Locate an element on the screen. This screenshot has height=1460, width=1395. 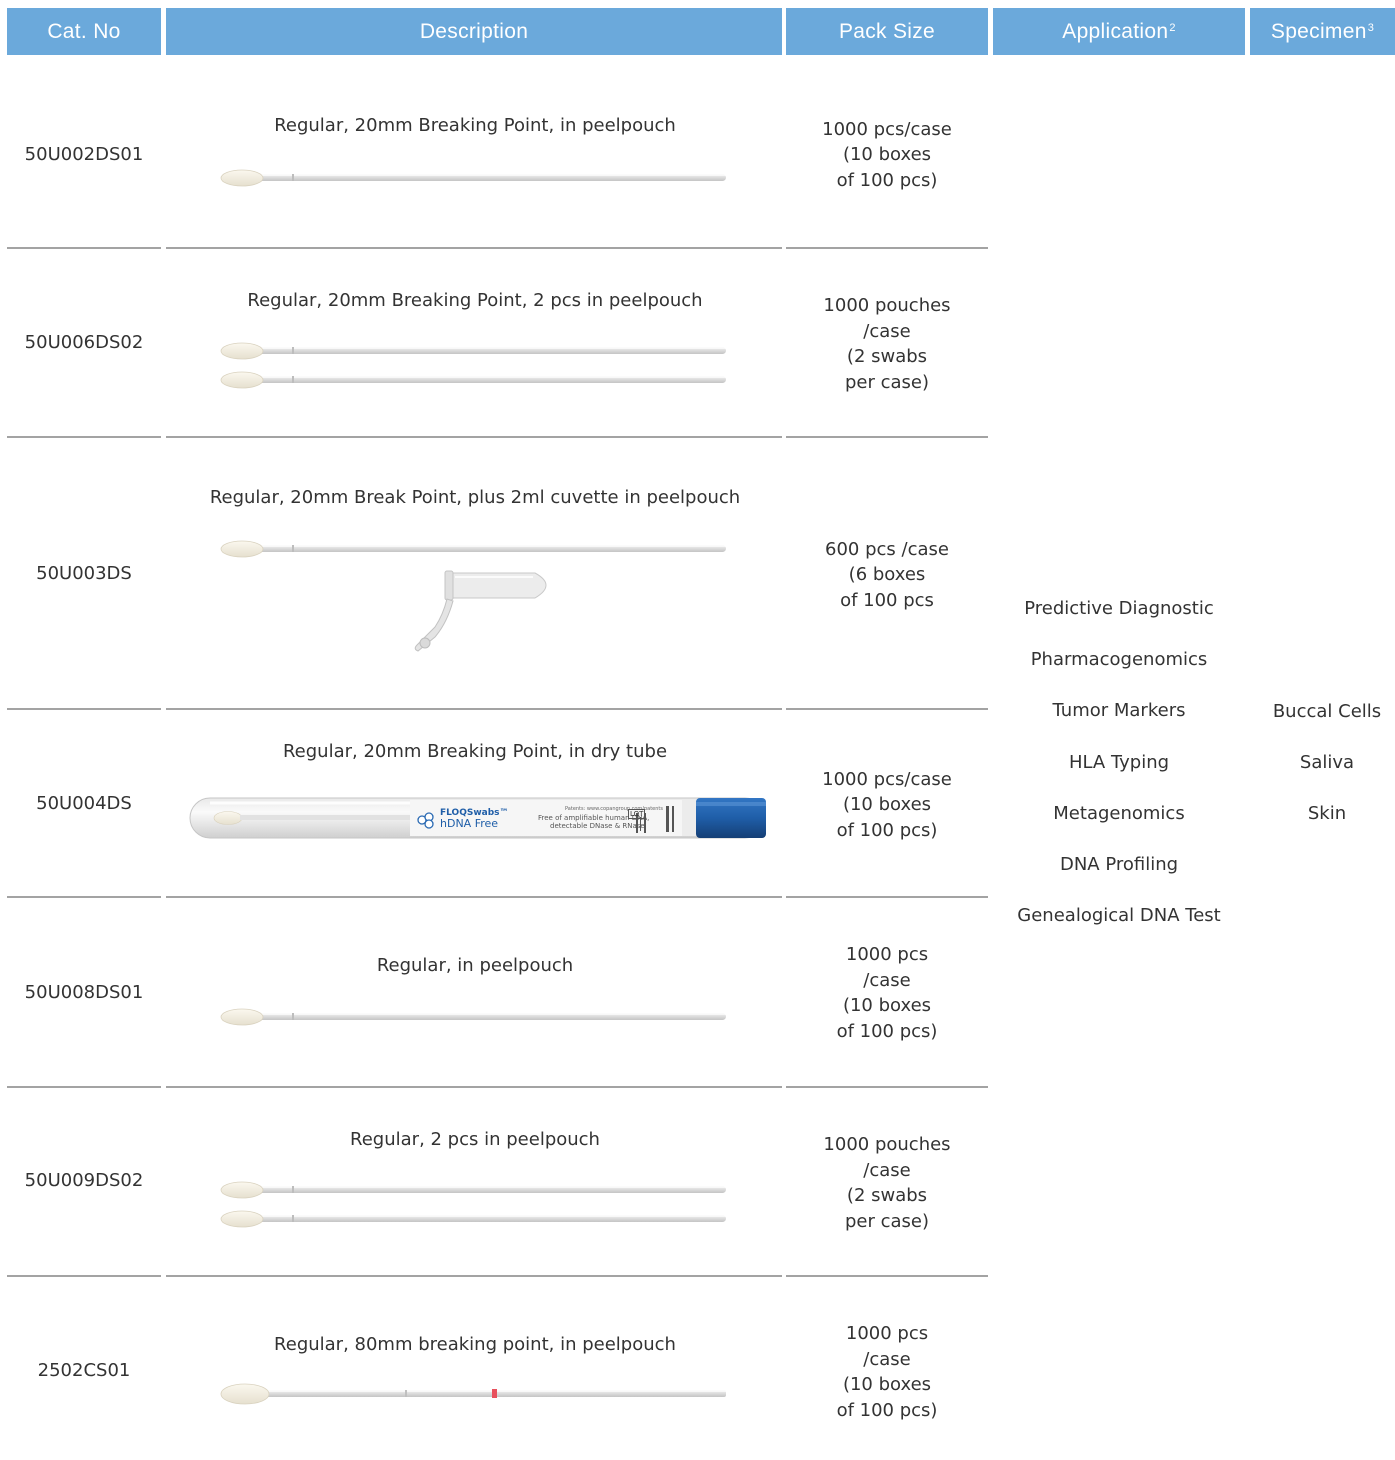
cat-no-cell: 50U004DS is located at coordinates (84, 804).